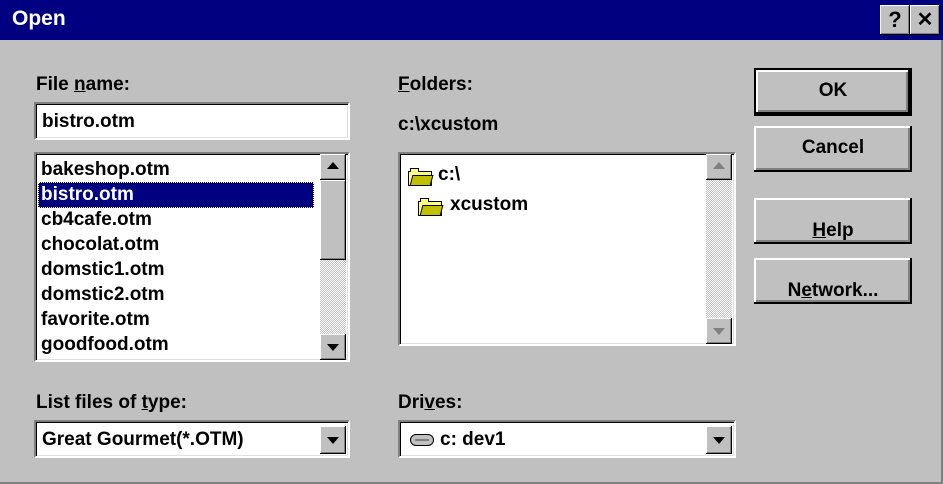  I want to click on drive-icon, so click(422, 440).